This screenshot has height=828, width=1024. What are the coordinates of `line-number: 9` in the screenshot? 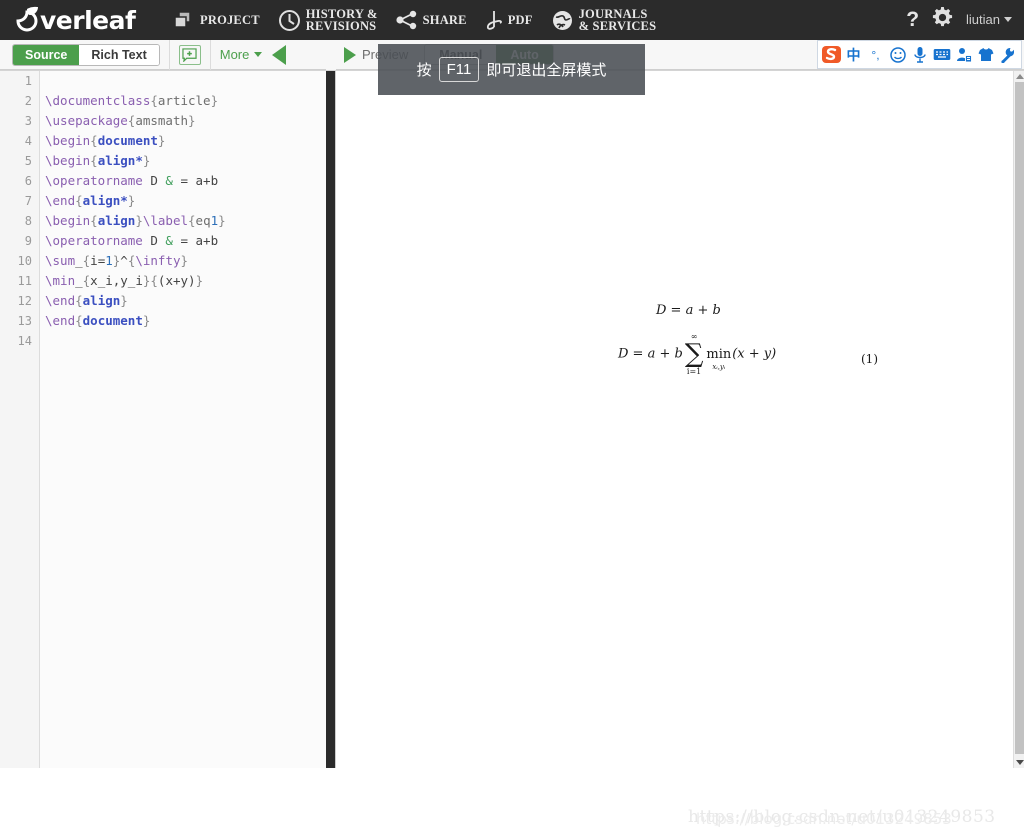 It's located at (28, 241).